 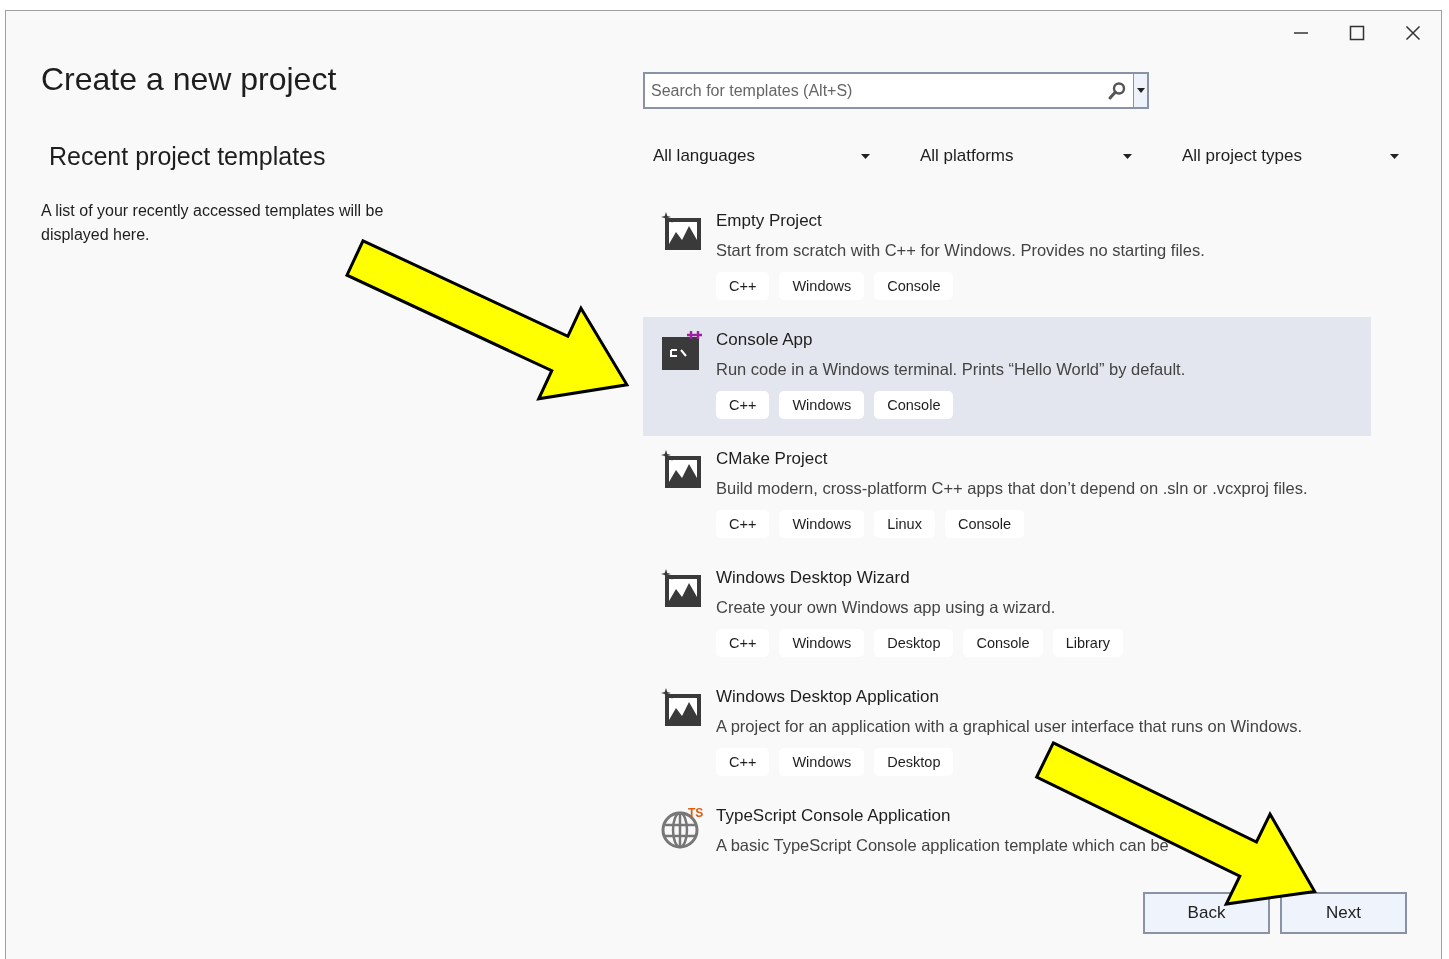 What do you see at coordinates (1357, 33) in the screenshot?
I see `maximize-icon` at bounding box center [1357, 33].